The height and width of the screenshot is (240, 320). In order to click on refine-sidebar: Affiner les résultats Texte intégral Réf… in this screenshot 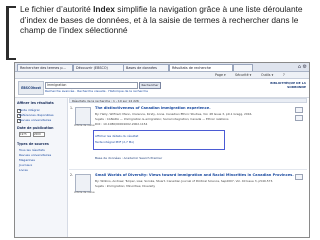, I will do `click(41, 167)`.